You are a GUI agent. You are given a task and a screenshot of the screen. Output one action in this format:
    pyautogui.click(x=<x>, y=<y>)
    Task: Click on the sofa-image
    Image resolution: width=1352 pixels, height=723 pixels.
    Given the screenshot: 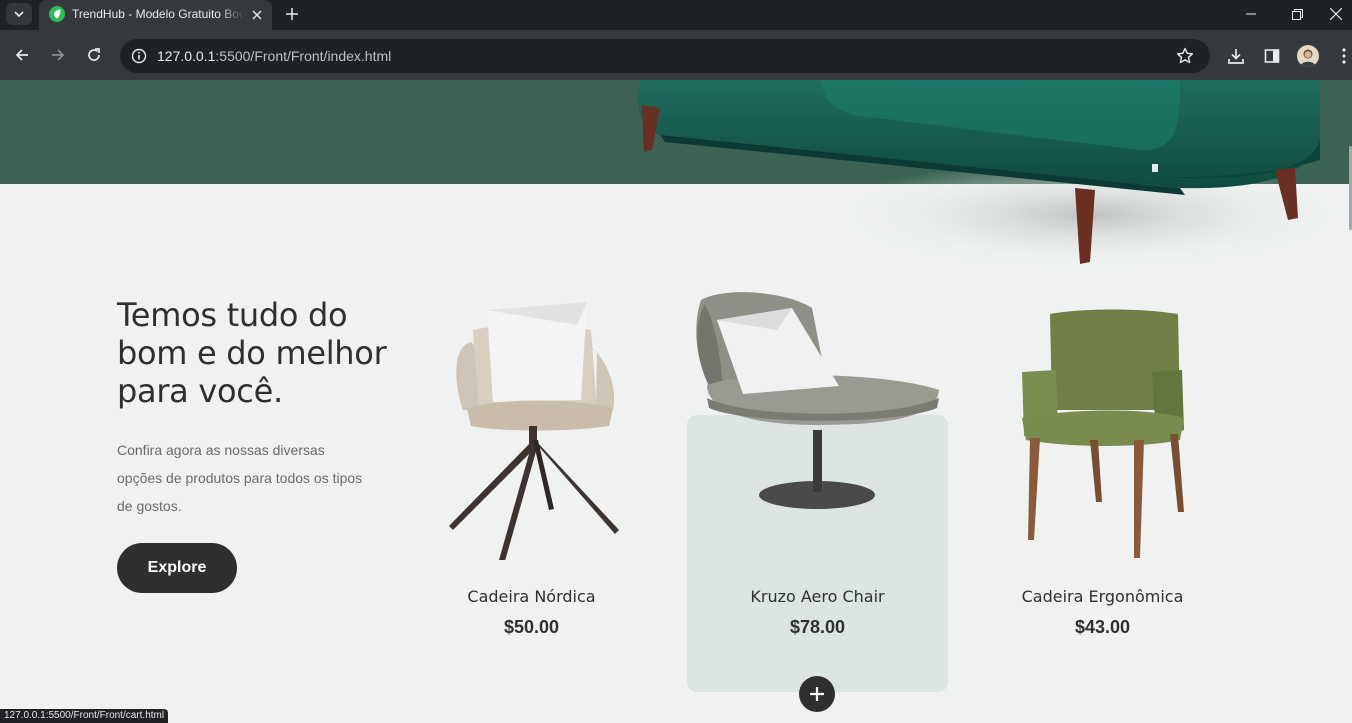 What is the action you would take?
    pyautogui.click(x=989, y=175)
    